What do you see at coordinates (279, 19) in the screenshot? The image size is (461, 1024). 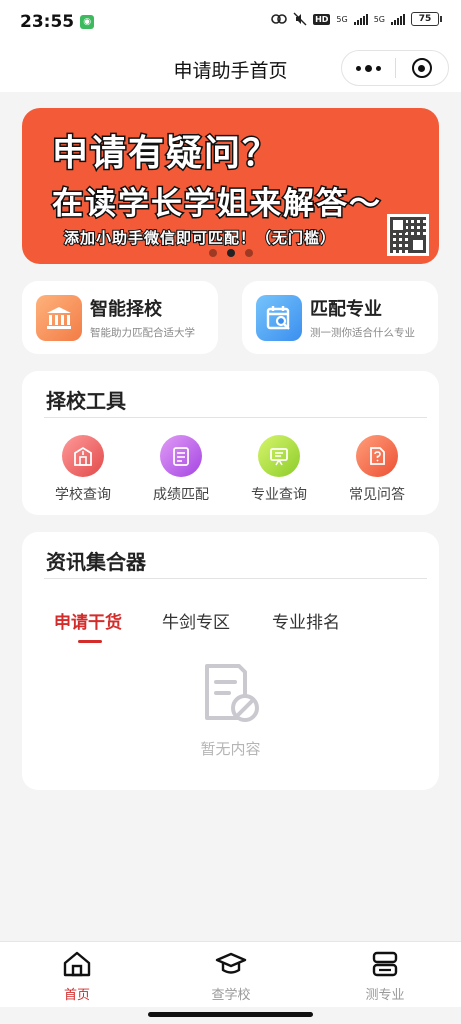 I see `hotspot-icon` at bounding box center [279, 19].